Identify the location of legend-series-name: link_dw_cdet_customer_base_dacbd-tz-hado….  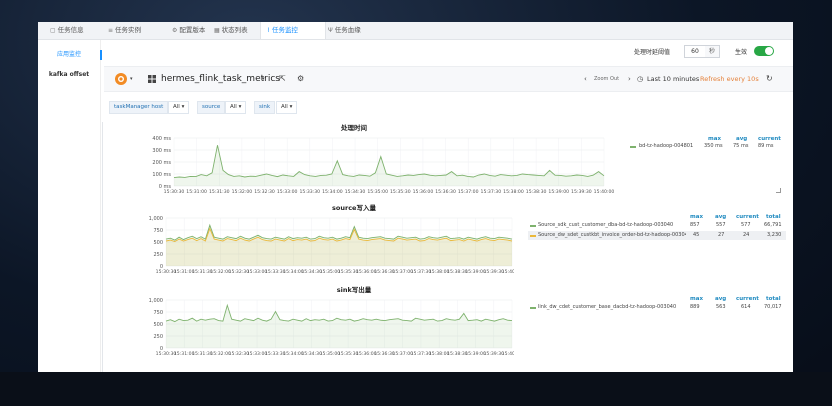
(607, 307).